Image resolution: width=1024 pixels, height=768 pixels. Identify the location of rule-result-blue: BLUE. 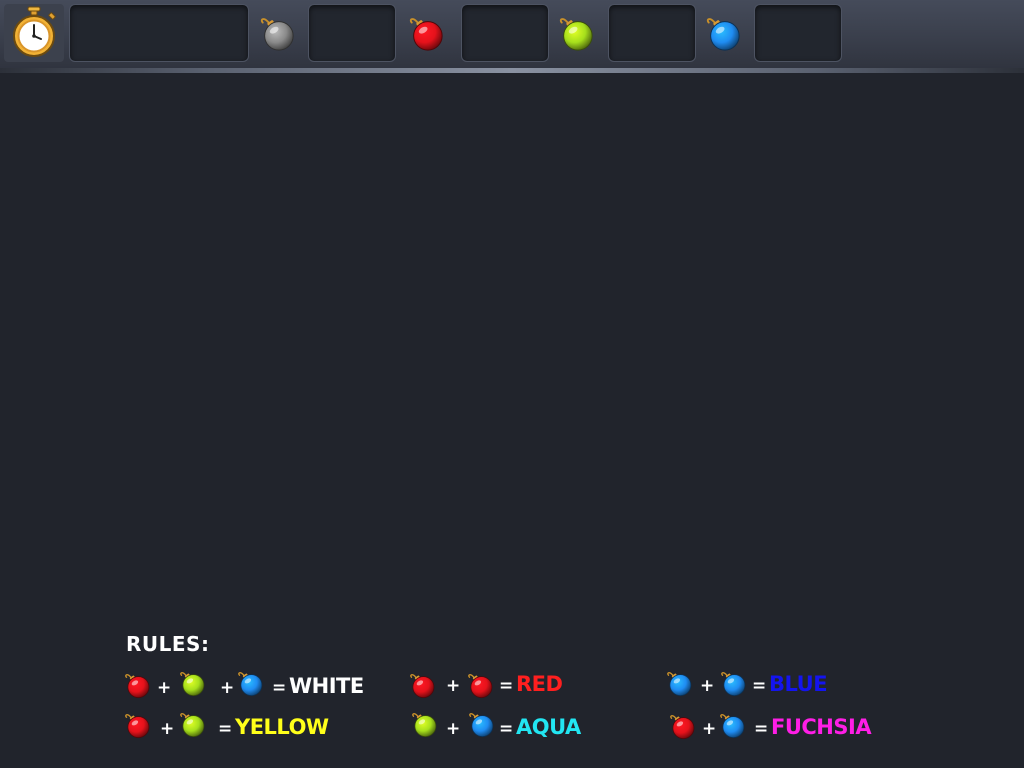
(798, 684).